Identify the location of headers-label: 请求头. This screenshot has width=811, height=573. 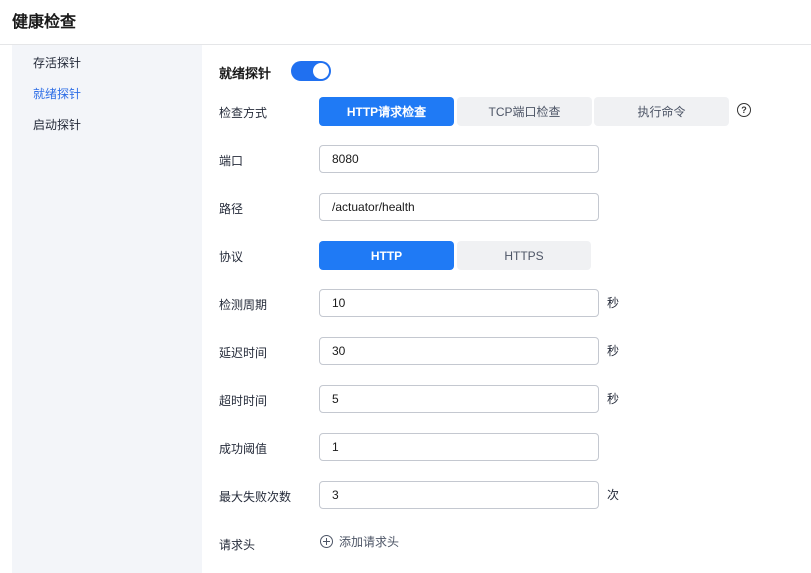
(237, 545).